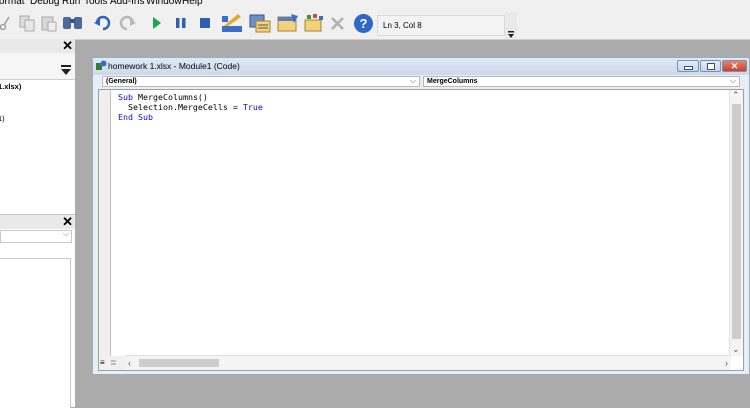  What do you see at coordinates (71, 4) in the screenshot?
I see `menu-run: Run` at bounding box center [71, 4].